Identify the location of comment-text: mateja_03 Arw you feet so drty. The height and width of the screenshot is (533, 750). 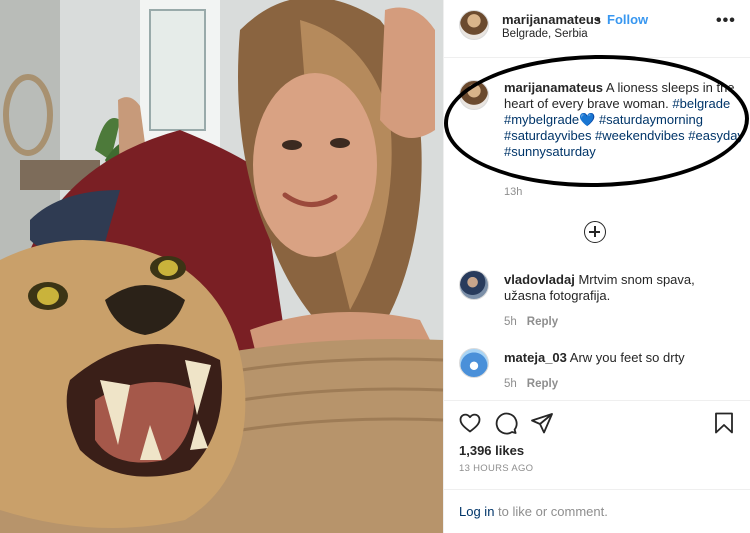
(621, 358).